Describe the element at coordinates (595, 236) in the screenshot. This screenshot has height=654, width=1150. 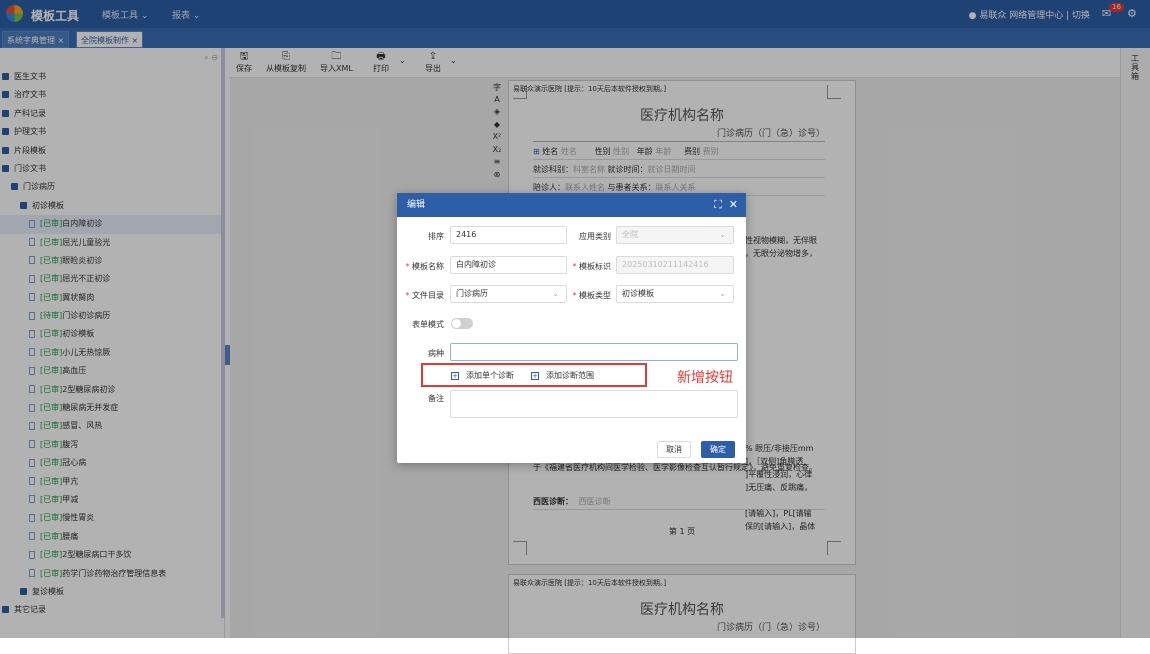
I see `category-label: 应用类别` at that location.